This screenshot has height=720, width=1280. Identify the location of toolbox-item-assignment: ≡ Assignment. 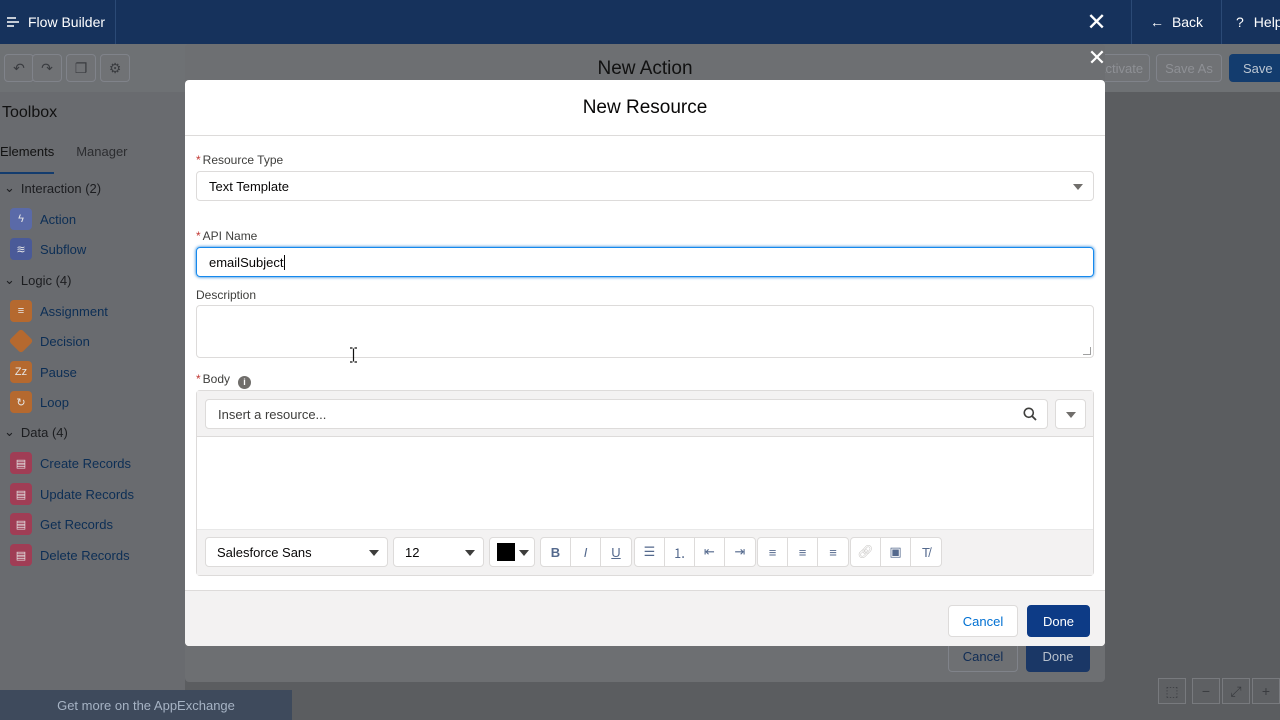
(59, 311).